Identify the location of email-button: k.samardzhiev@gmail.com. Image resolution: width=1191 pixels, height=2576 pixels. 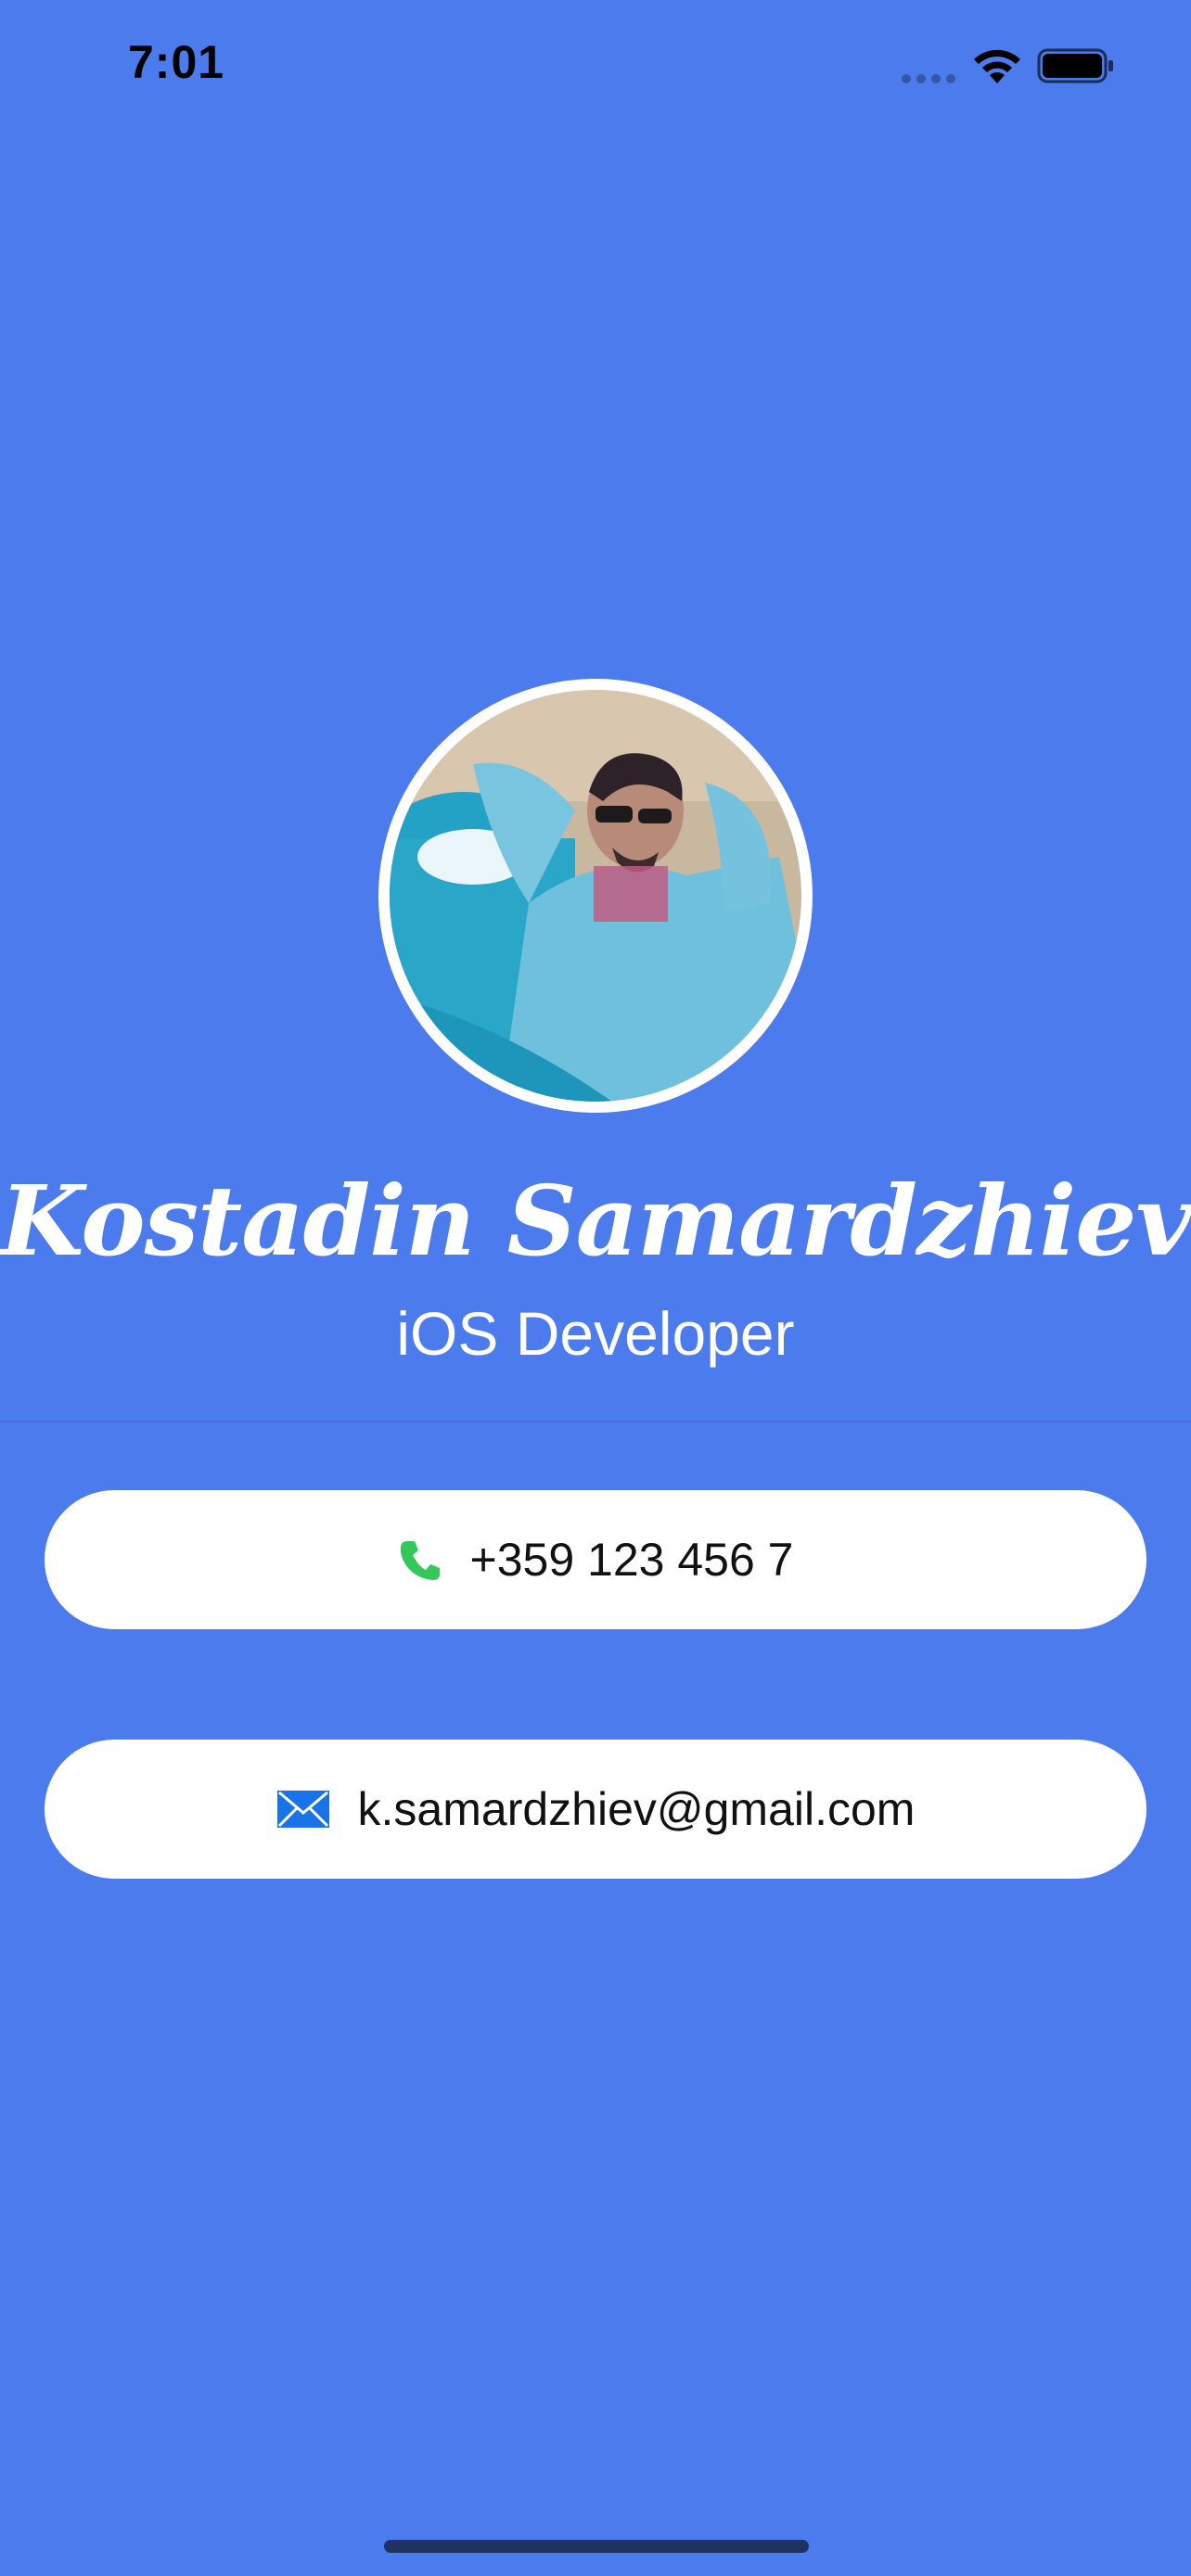
(595, 1809).